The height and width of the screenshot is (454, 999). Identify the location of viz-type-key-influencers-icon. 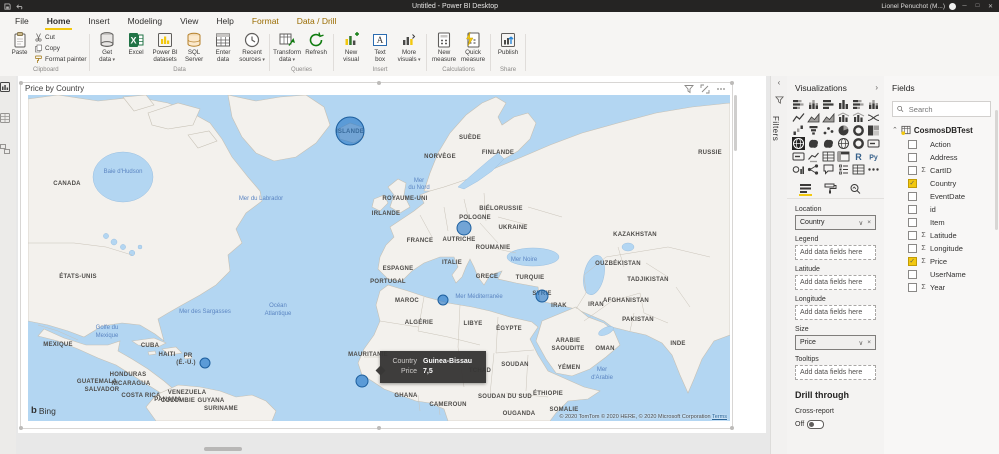
(798, 169).